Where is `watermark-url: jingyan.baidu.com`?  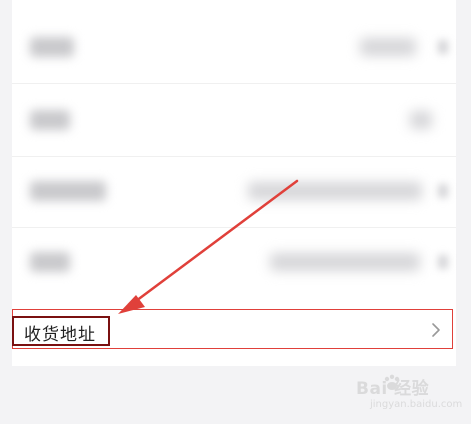 watermark-url: jingyan.baidu.com is located at coordinates (416, 404).